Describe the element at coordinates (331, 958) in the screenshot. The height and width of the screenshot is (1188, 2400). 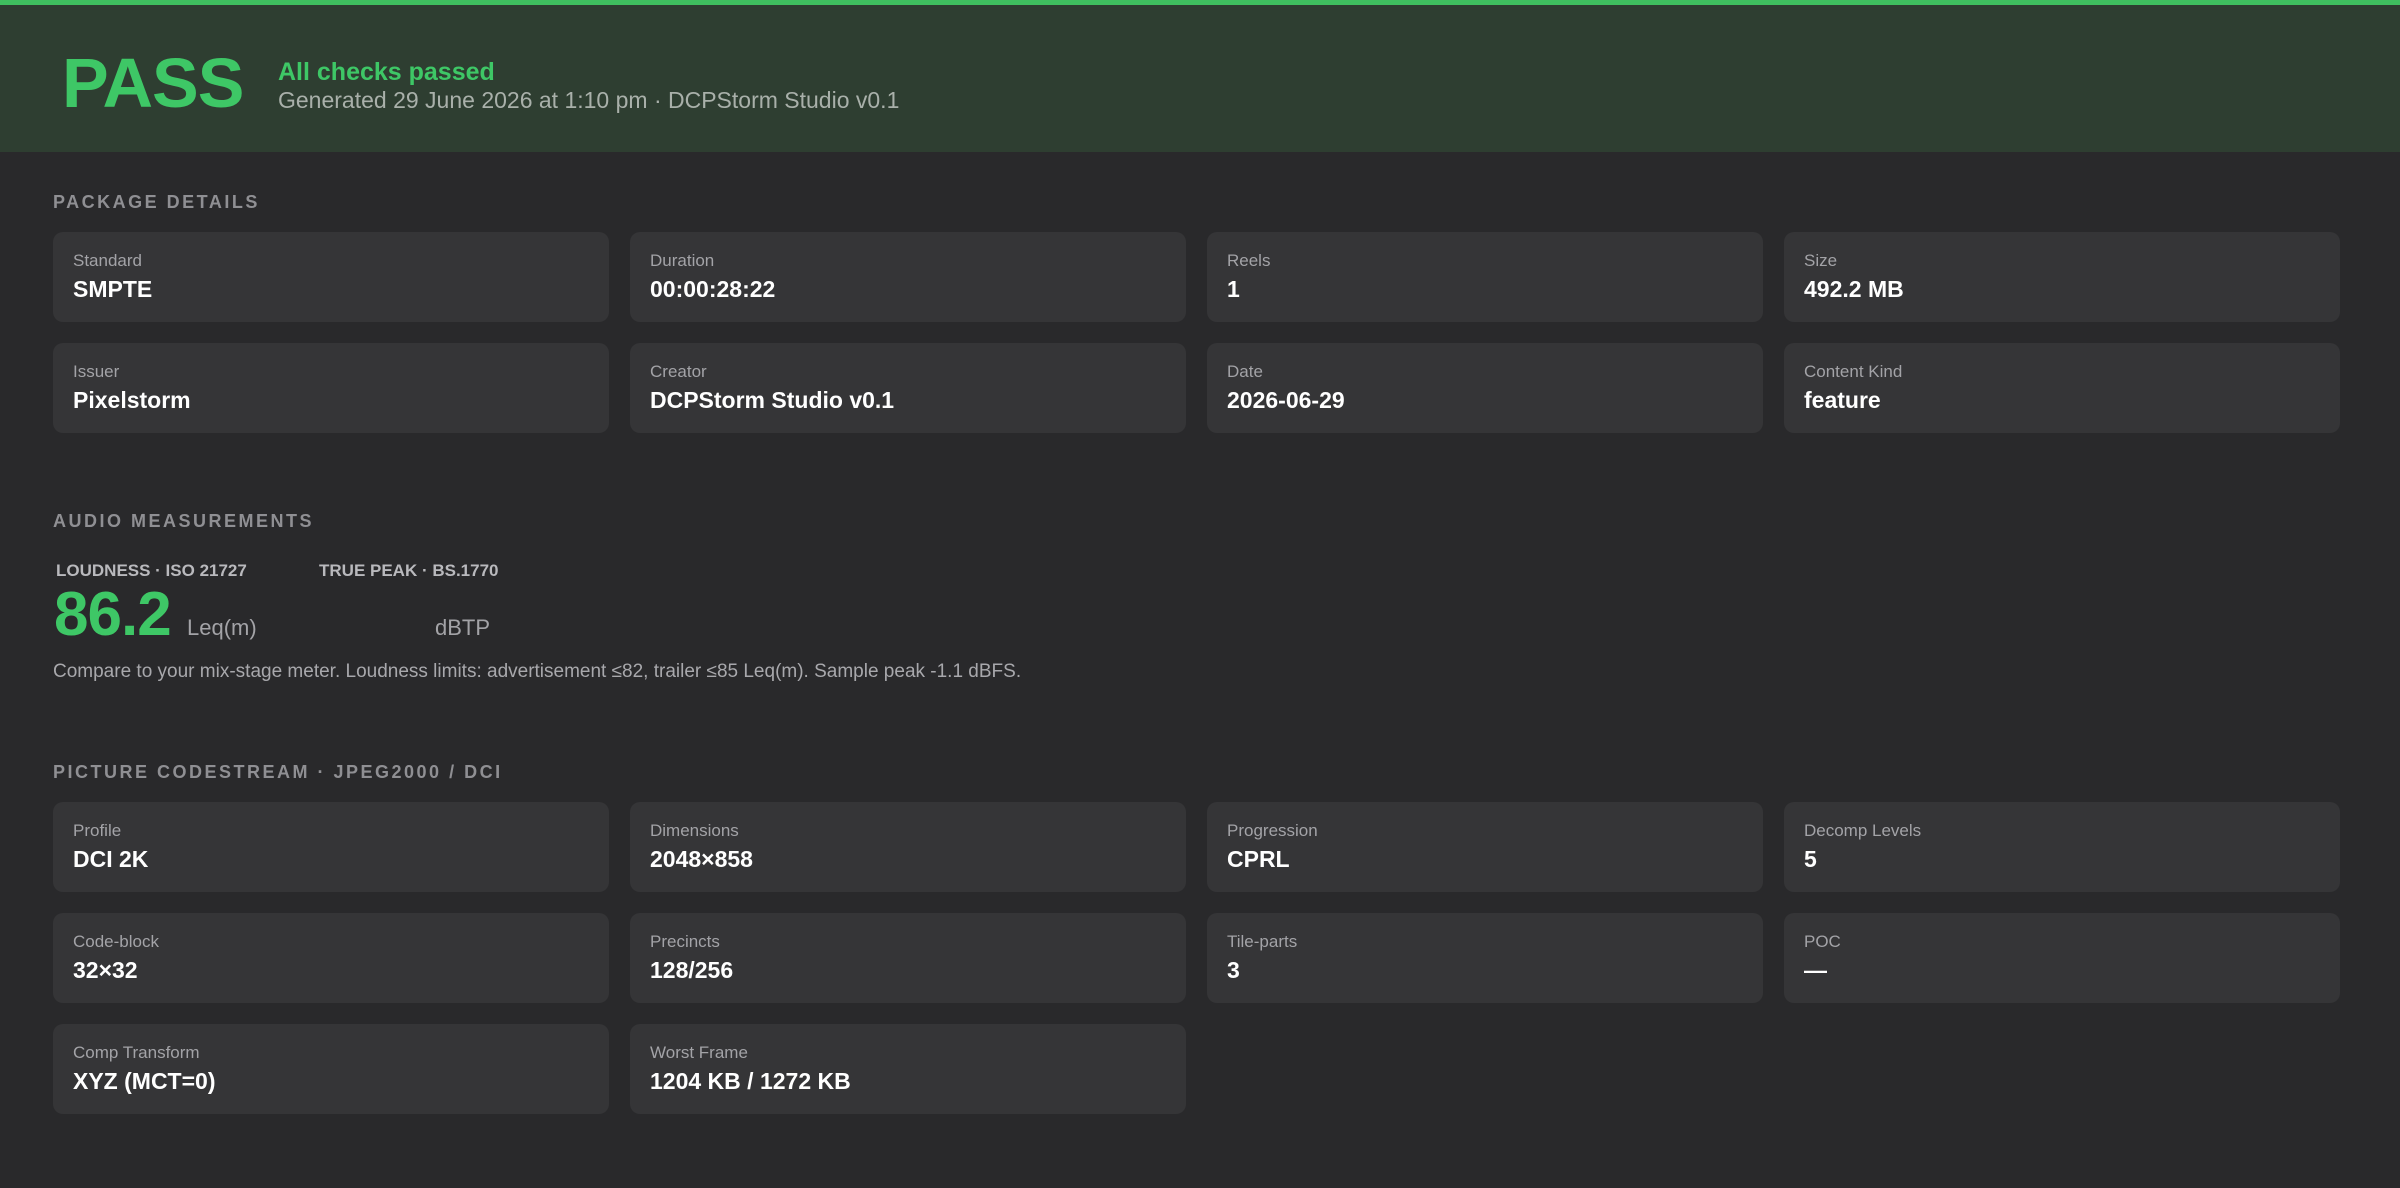
I see `codestream-card-code-block: Code-block 32×32` at that location.